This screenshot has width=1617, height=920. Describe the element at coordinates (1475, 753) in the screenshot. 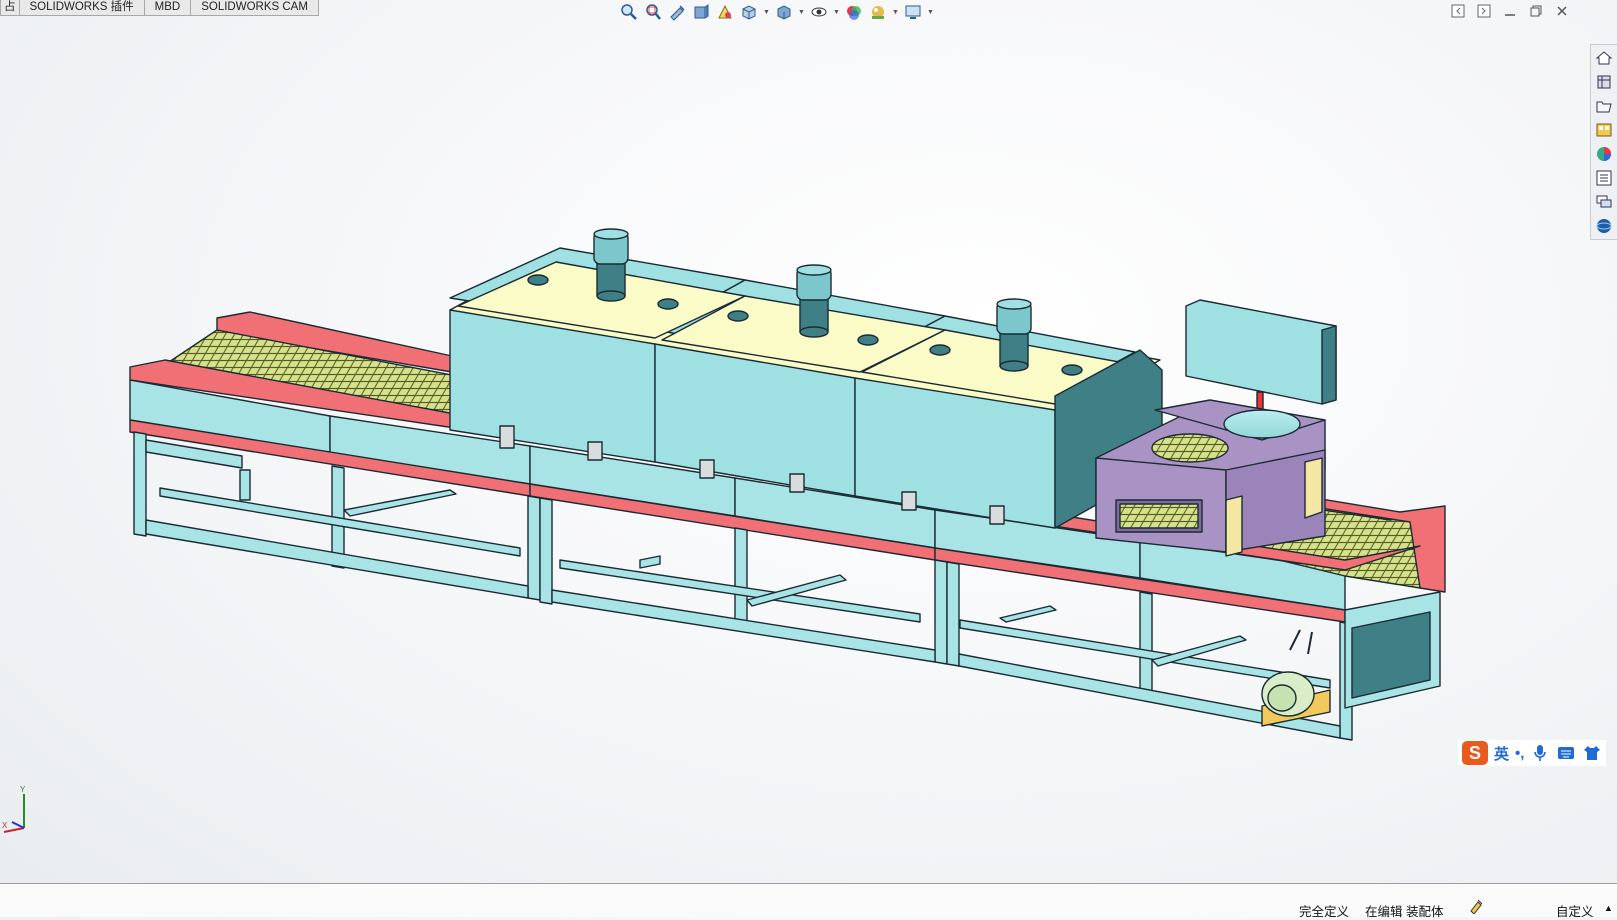

I see `sogou-logo: S` at that location.